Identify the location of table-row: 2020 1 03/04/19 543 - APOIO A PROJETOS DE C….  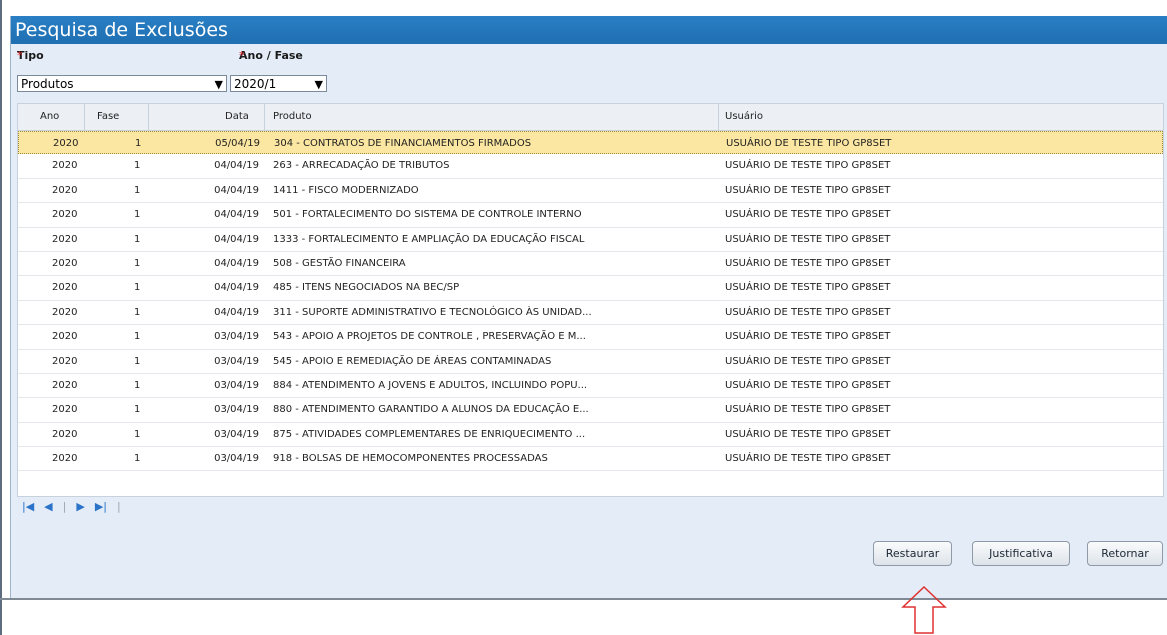
(590, 337).